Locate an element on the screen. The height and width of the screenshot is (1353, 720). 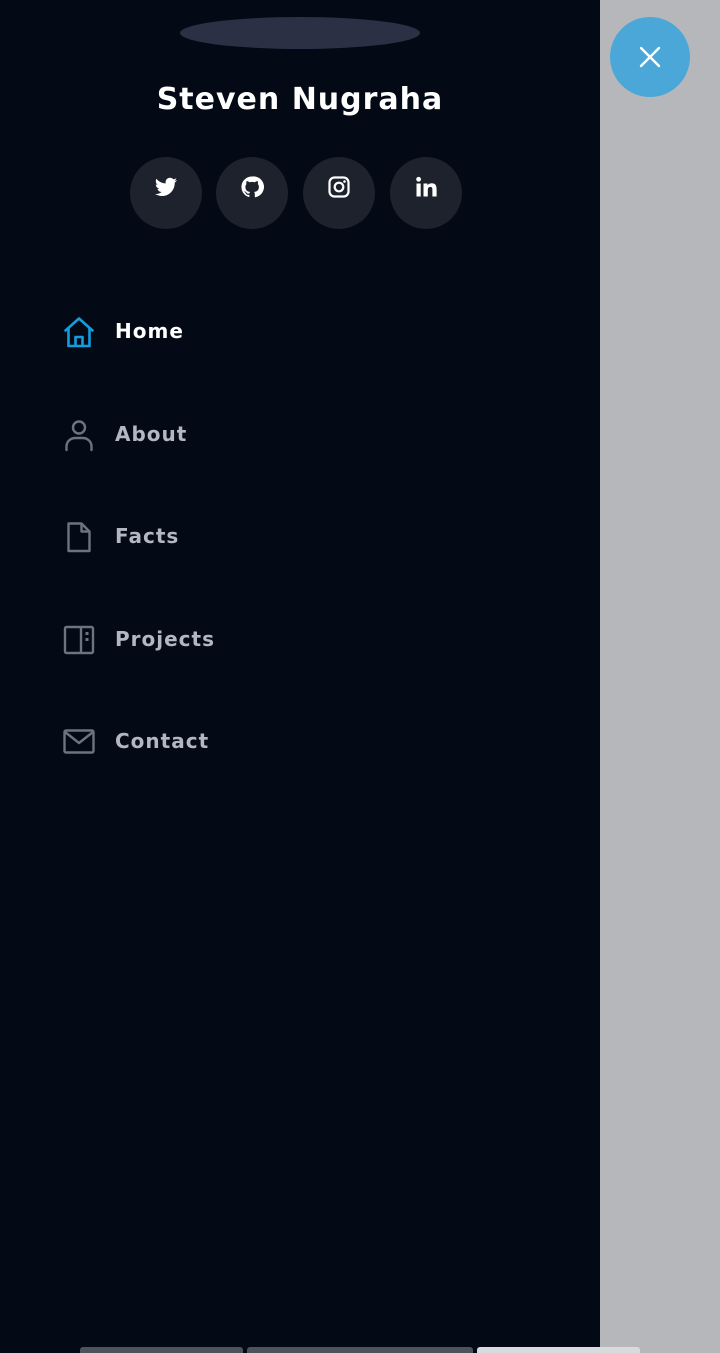
linkedin-icon is located at coordinates (426, 186).